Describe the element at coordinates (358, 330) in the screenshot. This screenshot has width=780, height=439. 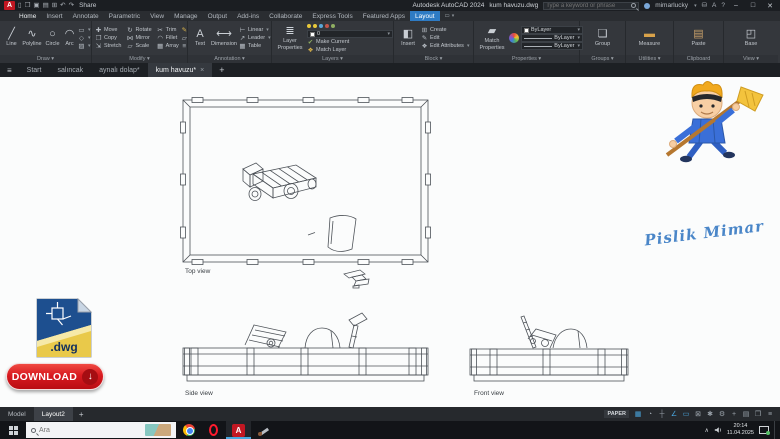
I see `toy-shovel-side` at that location.